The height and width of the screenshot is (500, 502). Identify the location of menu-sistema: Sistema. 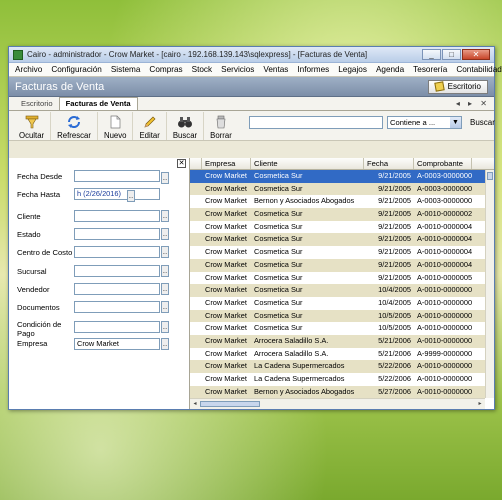
(126, 69).